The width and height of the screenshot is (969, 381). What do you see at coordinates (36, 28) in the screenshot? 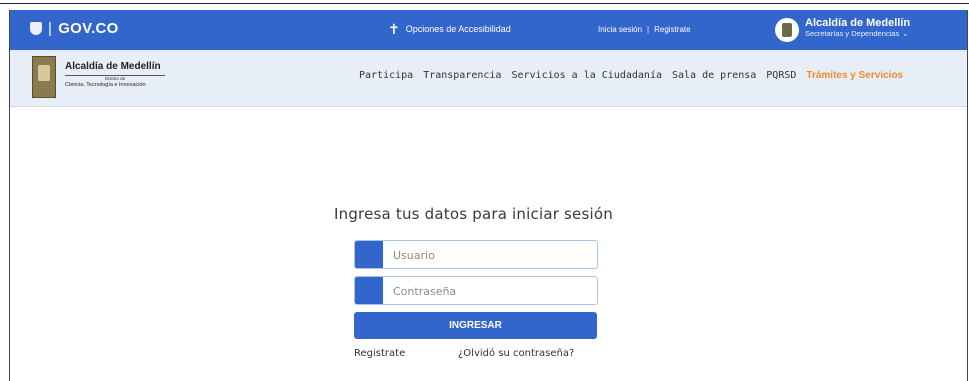
I see `gov-shield-icon` at bounding box center [36, 28].